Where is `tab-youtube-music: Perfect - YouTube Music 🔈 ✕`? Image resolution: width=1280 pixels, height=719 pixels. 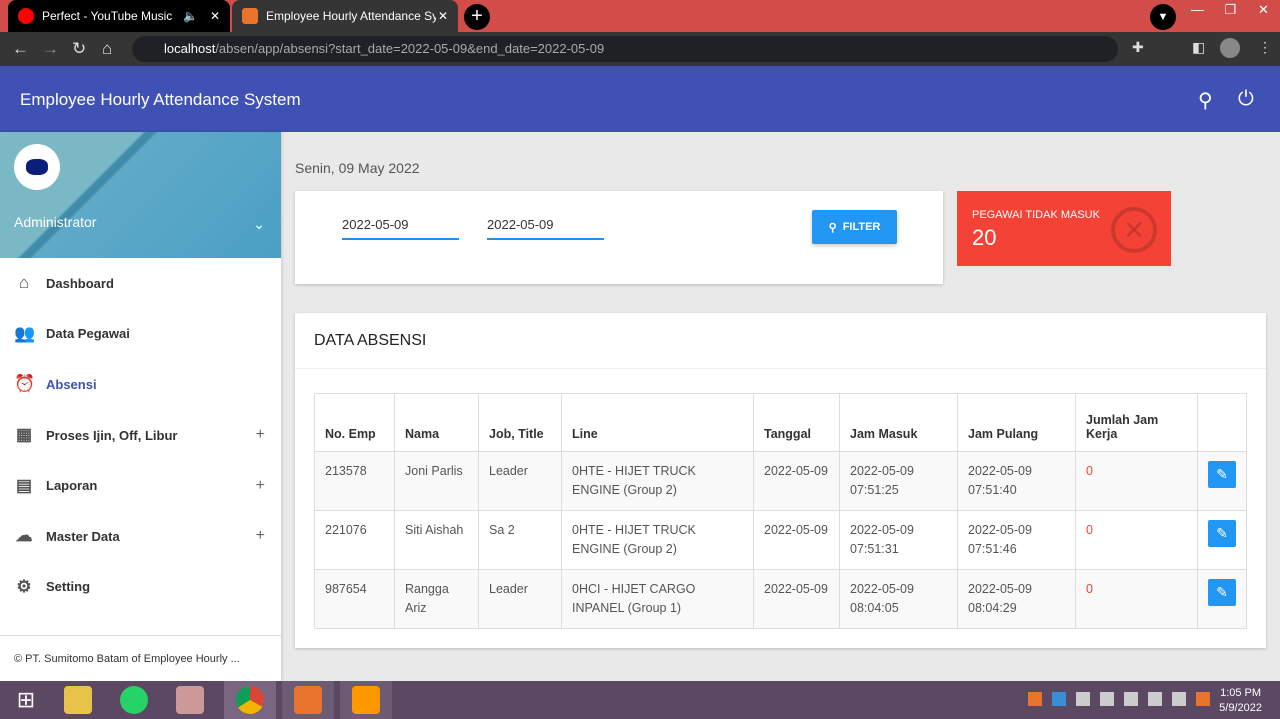 tab-youtube-music: Perfect - YouTube Music 🔈 ✕ is located at coordinates (119, 16).